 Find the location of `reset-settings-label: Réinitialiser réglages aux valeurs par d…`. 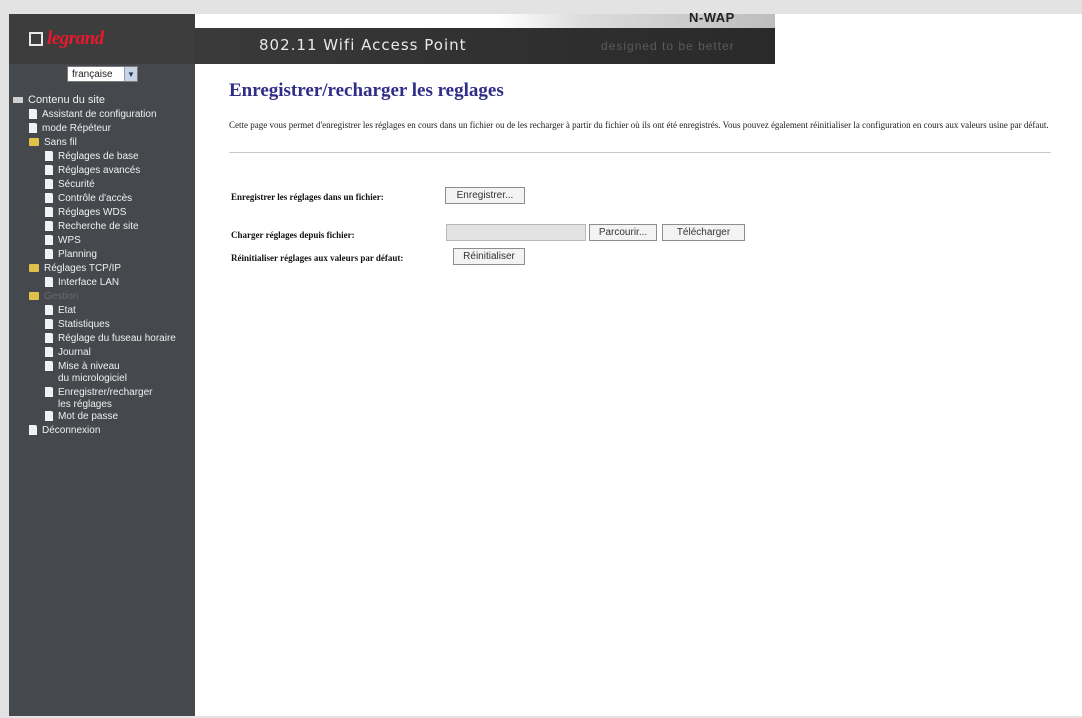

reset-settings-label: Réinitialiser réglages aux valeurs par d… is located at coordinates (317, 258).